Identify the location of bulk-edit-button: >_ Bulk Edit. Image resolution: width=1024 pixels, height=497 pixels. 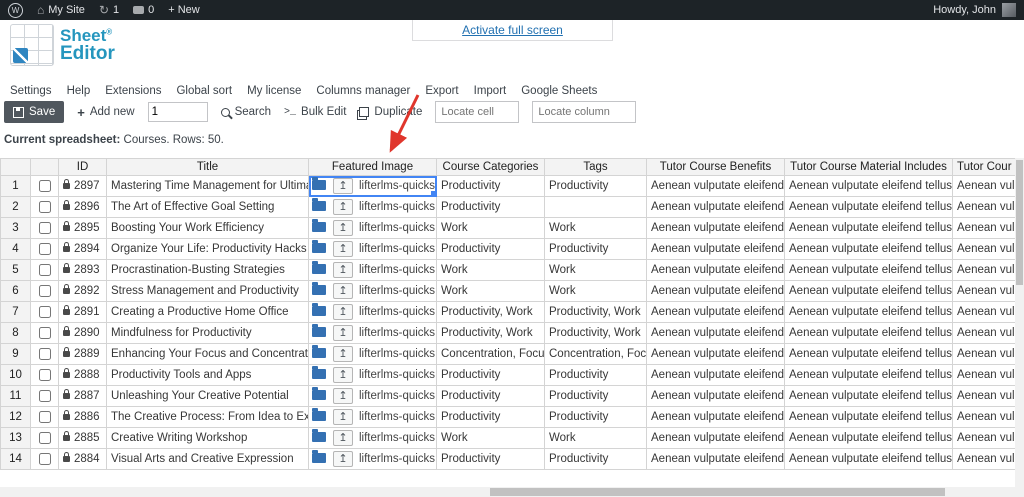
(315, 112).